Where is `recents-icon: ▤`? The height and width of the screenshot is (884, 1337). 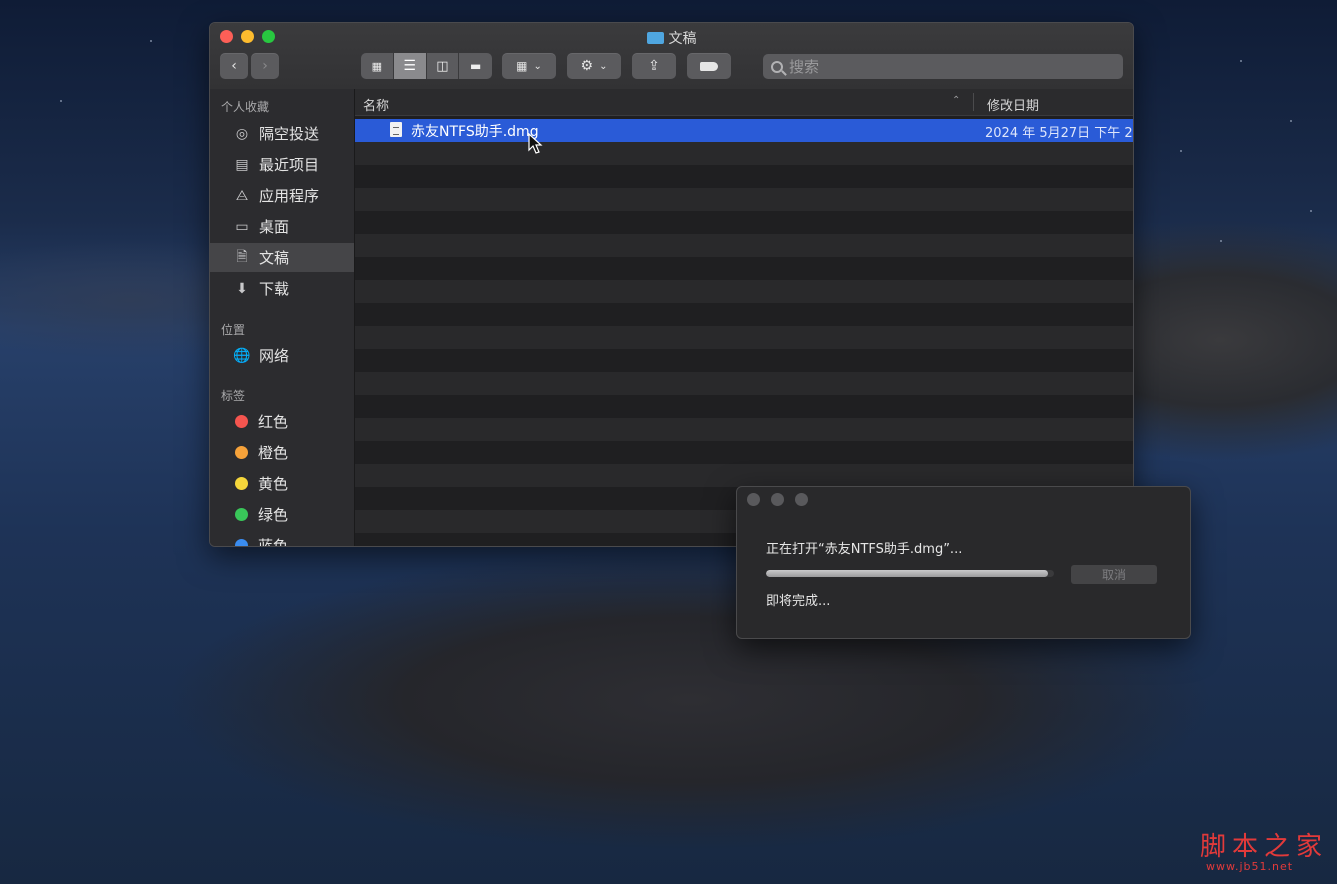
recents-icon: ▤ is located at coordinates (242, 164).